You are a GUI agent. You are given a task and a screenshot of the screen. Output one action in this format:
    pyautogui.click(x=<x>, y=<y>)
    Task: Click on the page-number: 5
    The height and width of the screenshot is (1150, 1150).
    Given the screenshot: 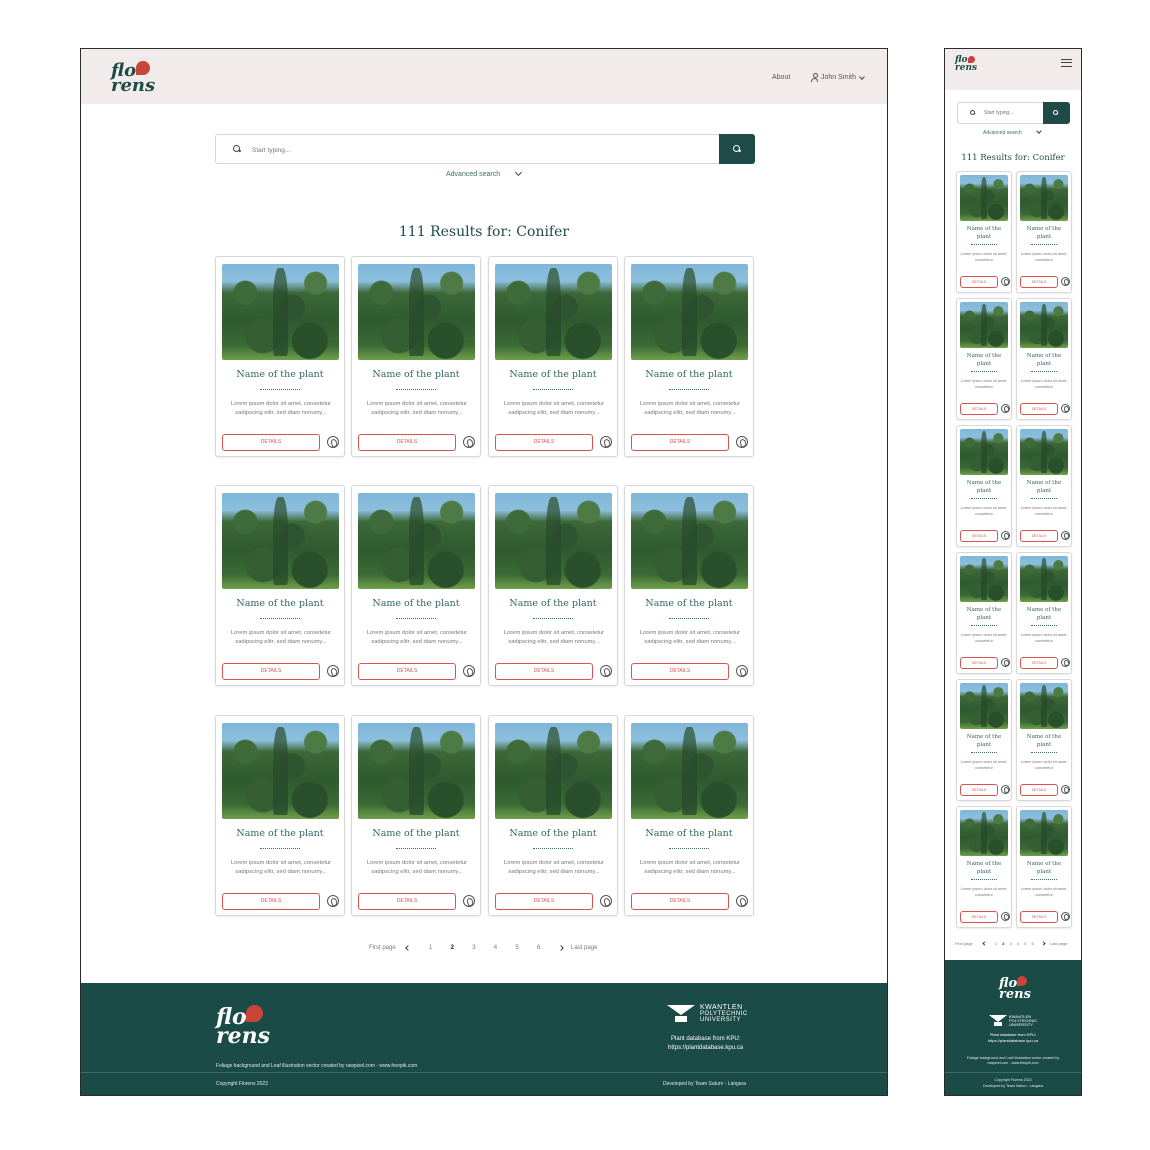 What is the action you would take?
    pyautogui.click(x=516, y=948)
    